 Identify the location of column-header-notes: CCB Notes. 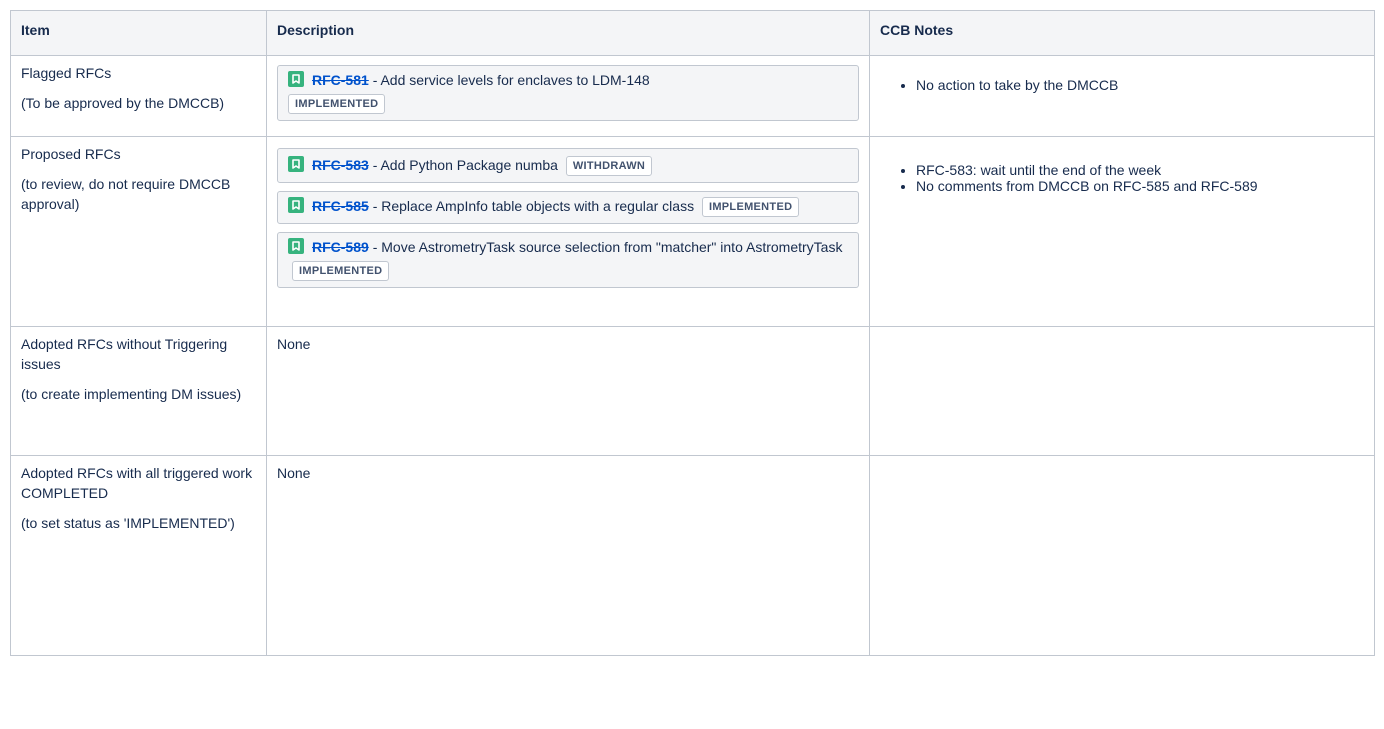
(1122, 33).